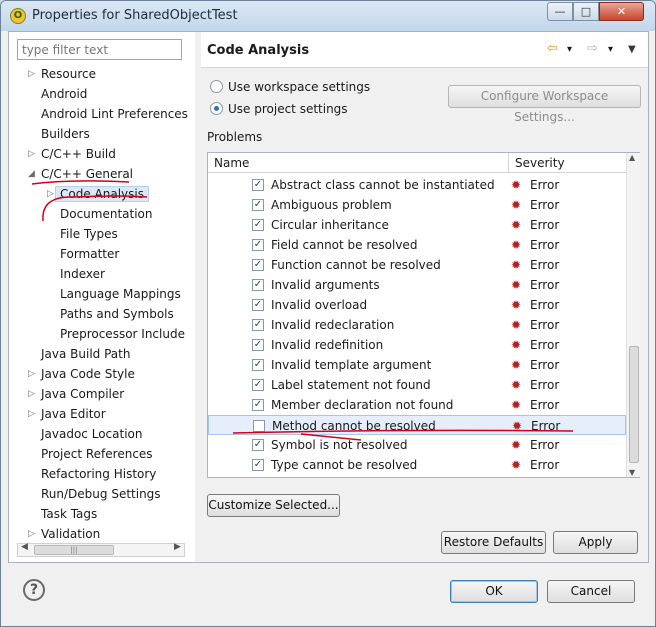  Describe the element at coordinates (62, 74) in the screenshot. I see `sidebar-item: ▷ Resource` at that location.